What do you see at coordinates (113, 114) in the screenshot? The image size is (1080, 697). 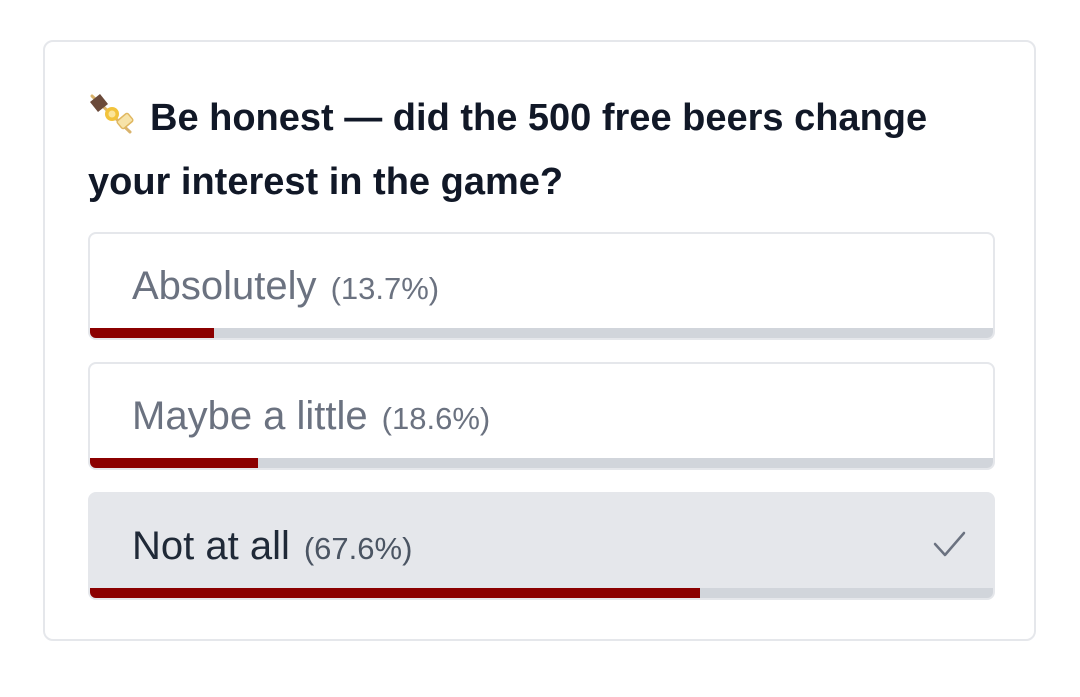 I see `oden-skewer-icon` at bounding box center [113, 114].